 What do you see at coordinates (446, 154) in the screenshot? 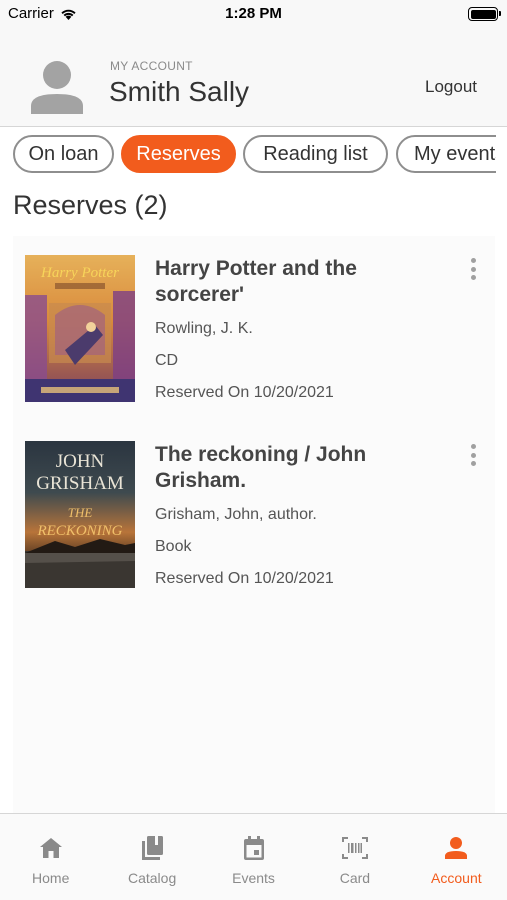
I see `tab-my-events: My events` at bounding box center [446, 154].